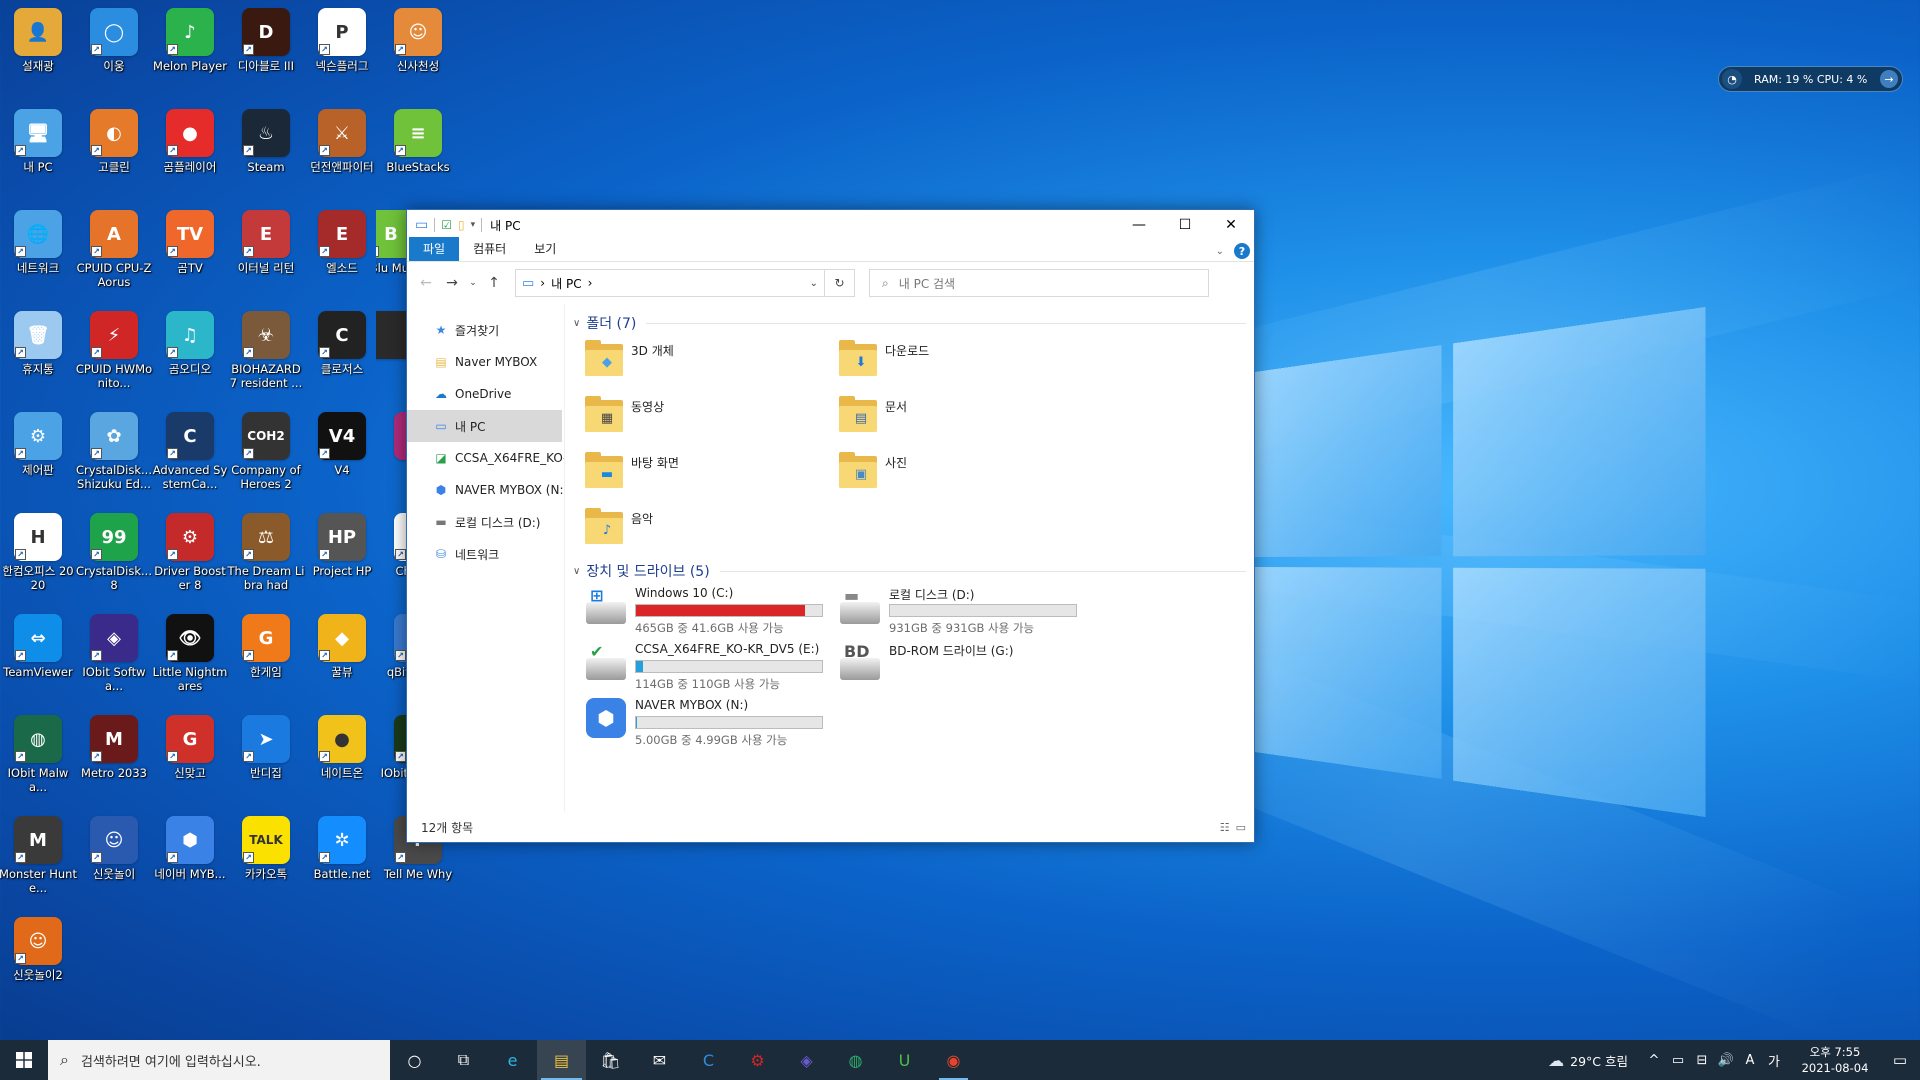 The image size is (1920, 1080). What do you see at coordinates (485, 330) in the screenshot?
I see `nav-item: ★ 즐겨찾기` at bounding box center [485, 330].